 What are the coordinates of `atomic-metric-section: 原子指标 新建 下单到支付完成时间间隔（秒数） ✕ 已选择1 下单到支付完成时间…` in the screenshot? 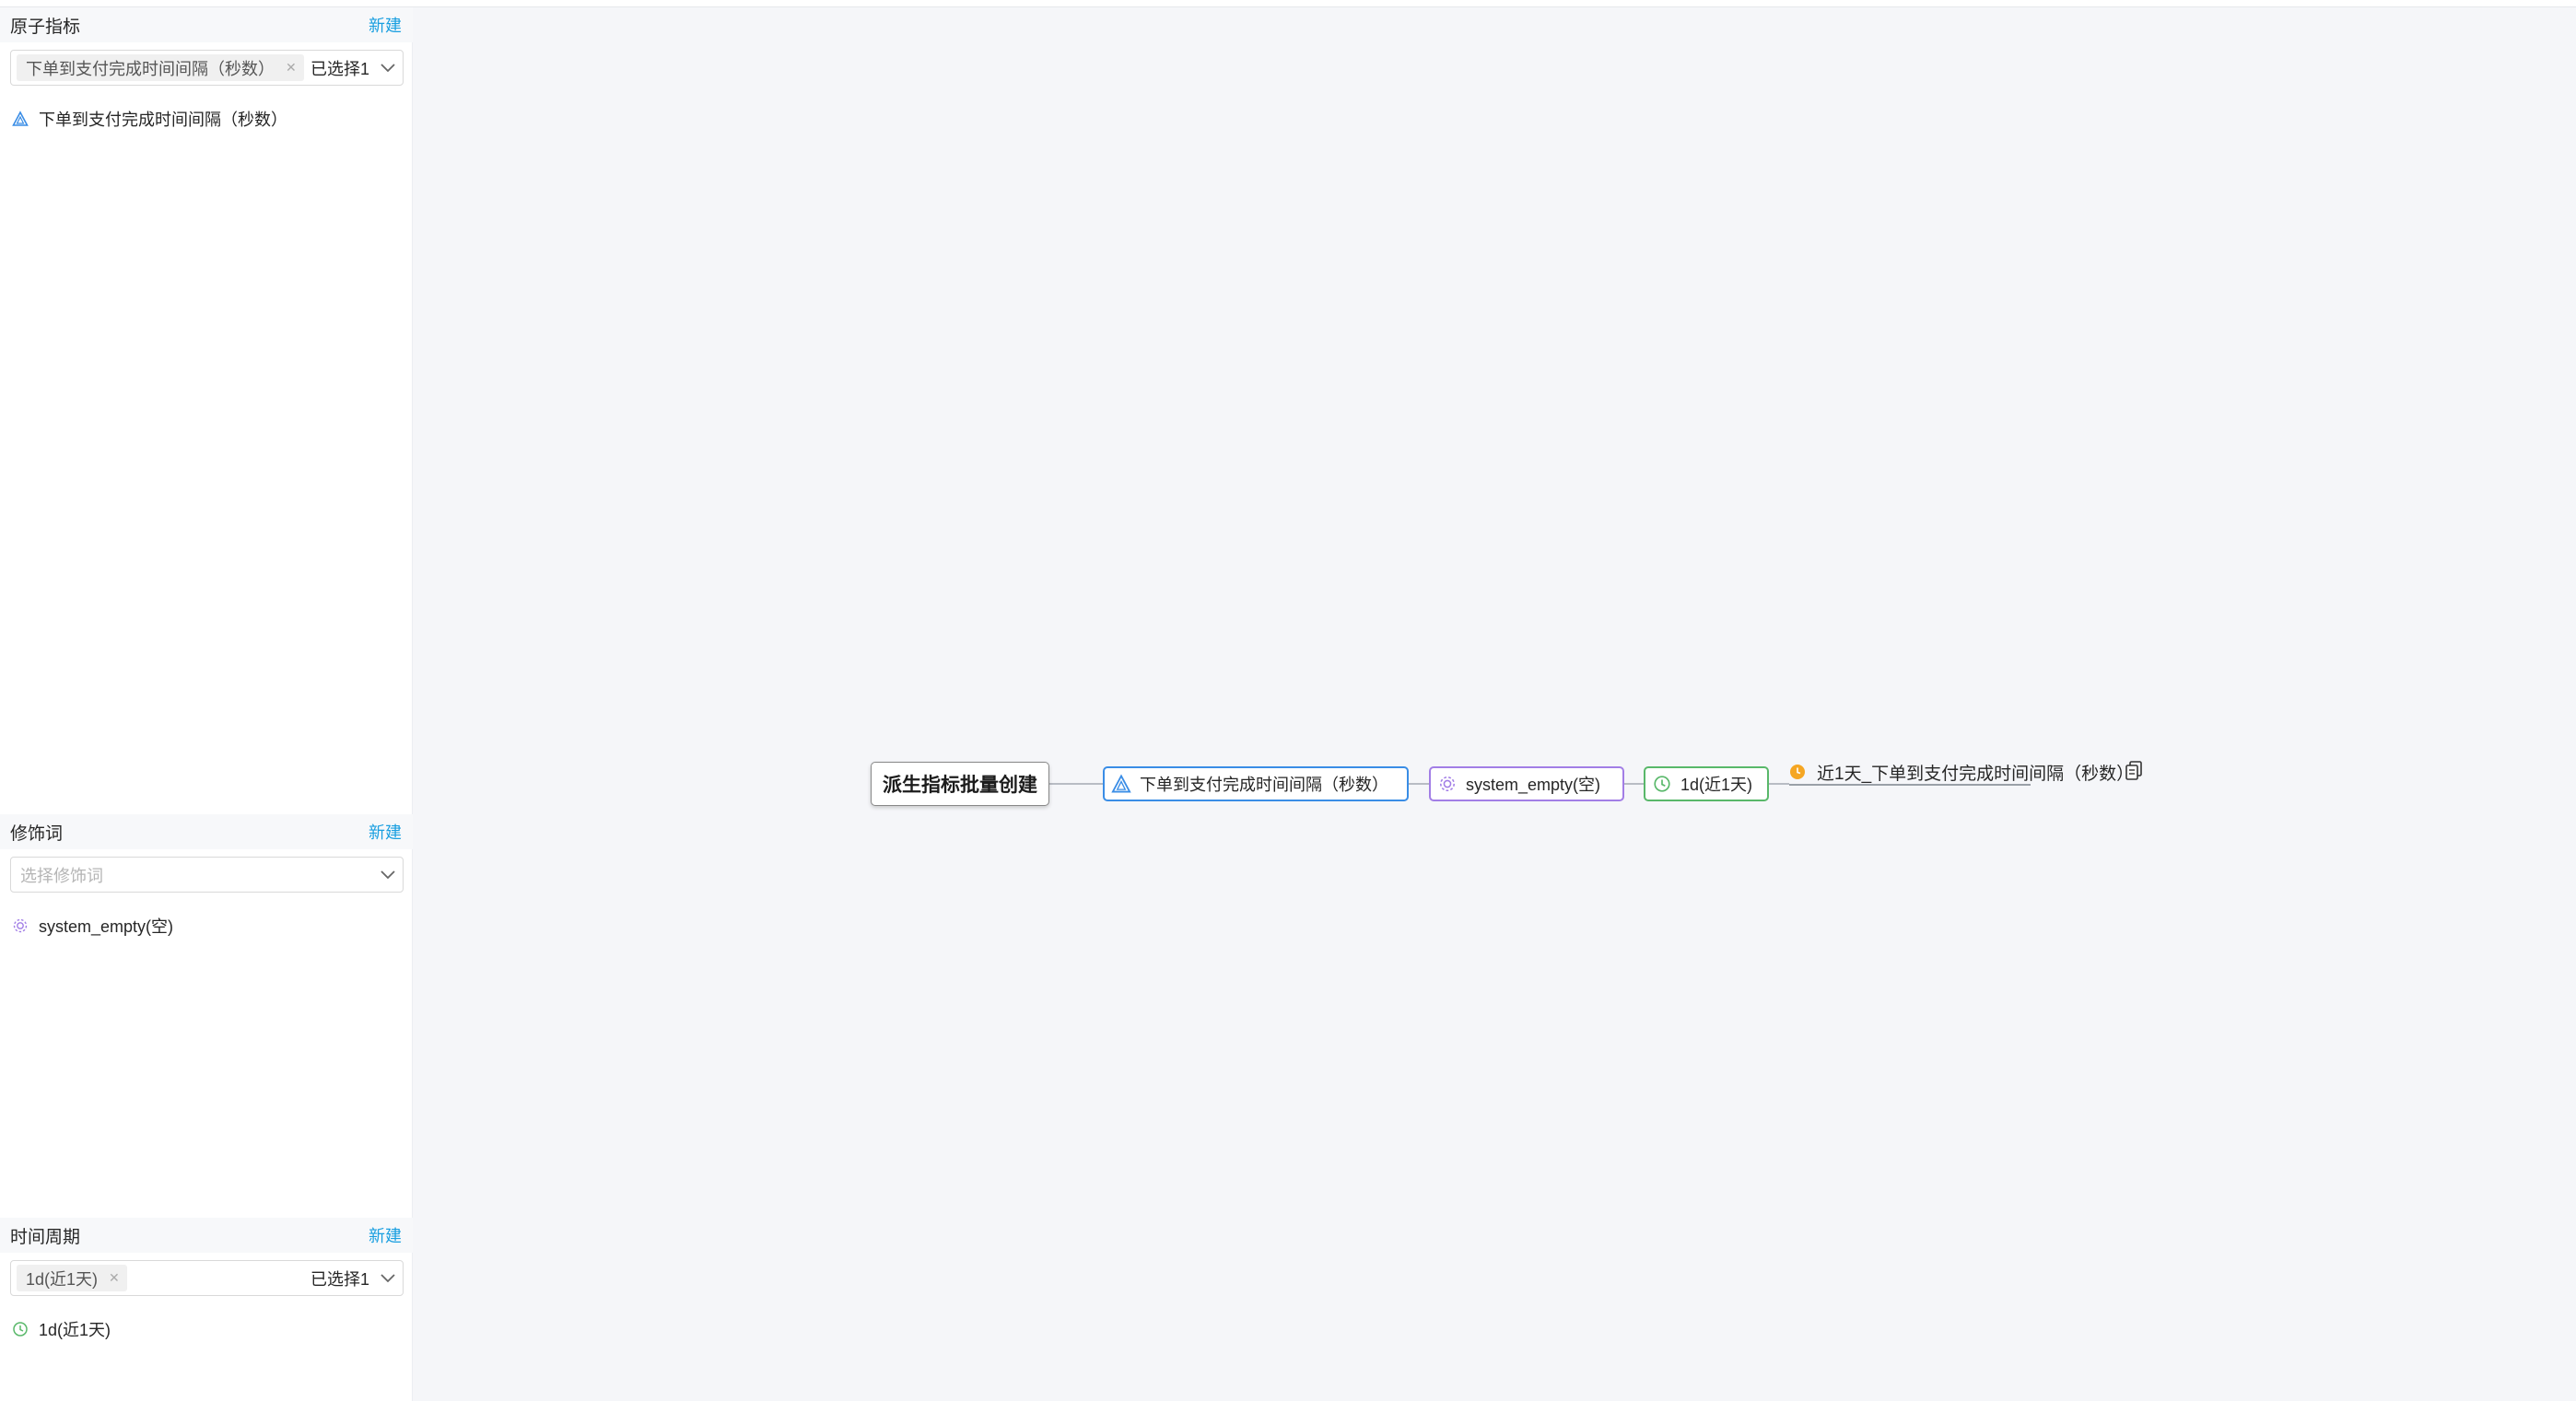 It's located at (206, 68).